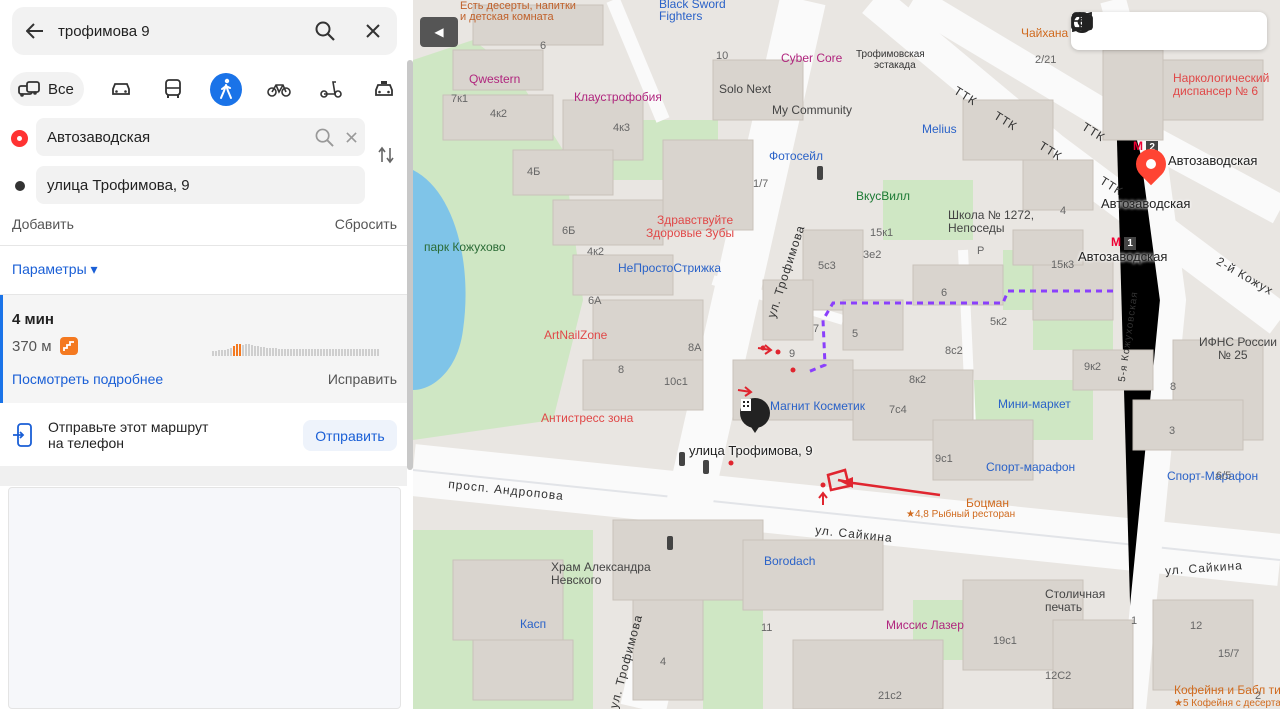  I want to click on route-actions: Добавить Сбросить, so click(204, 224).